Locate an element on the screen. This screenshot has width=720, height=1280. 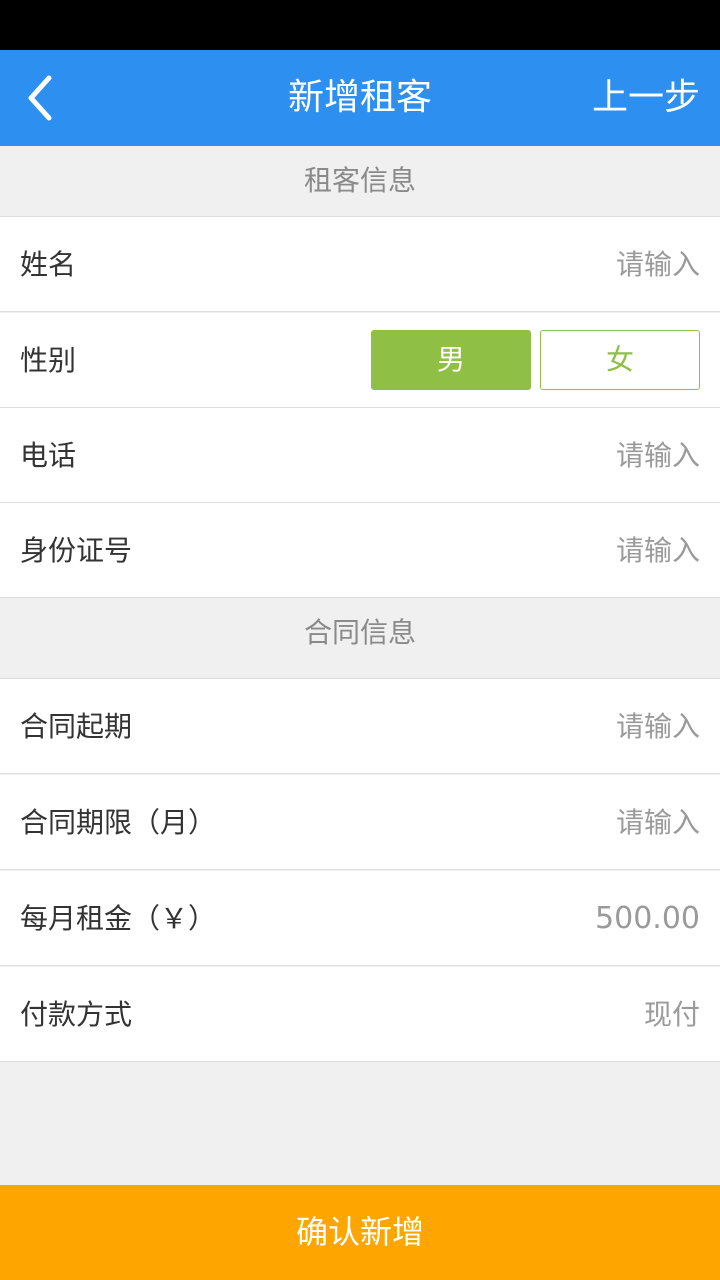
start-date-input: 请输入 is located at coordinates (658, 726).